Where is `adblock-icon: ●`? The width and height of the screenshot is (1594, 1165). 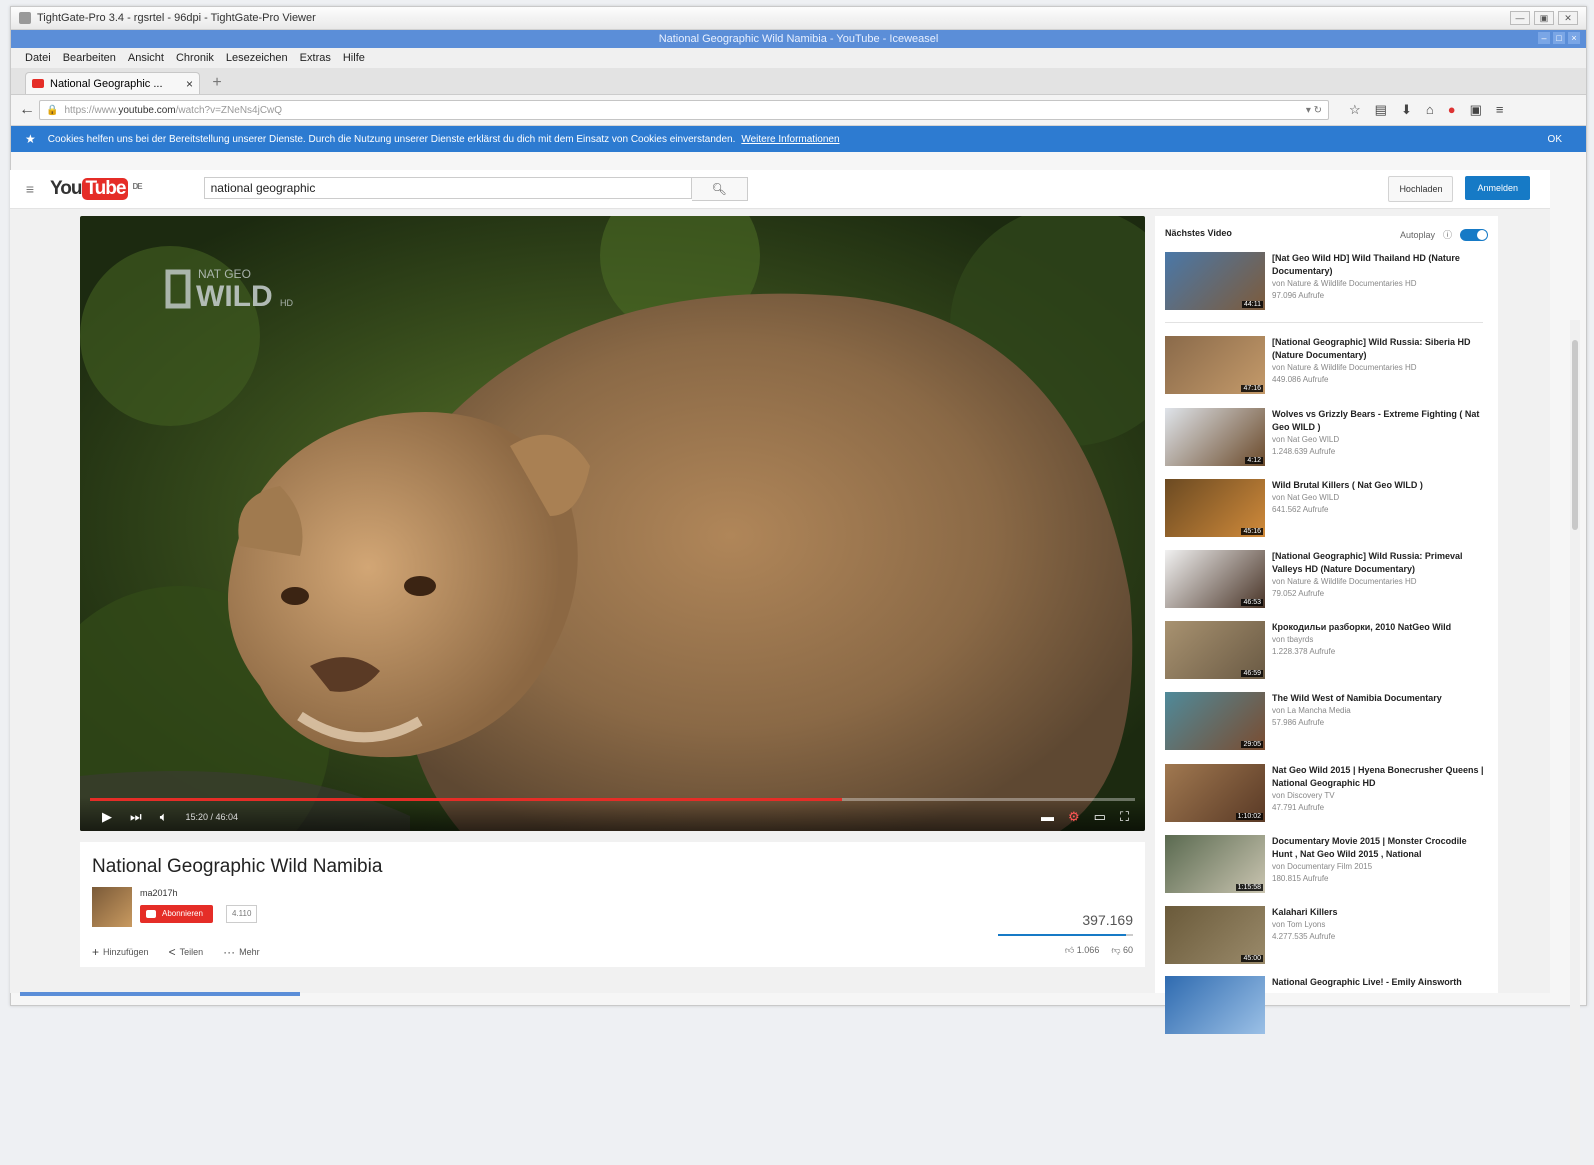 adblock-icon: ● is located at coordinates (1452, 110).